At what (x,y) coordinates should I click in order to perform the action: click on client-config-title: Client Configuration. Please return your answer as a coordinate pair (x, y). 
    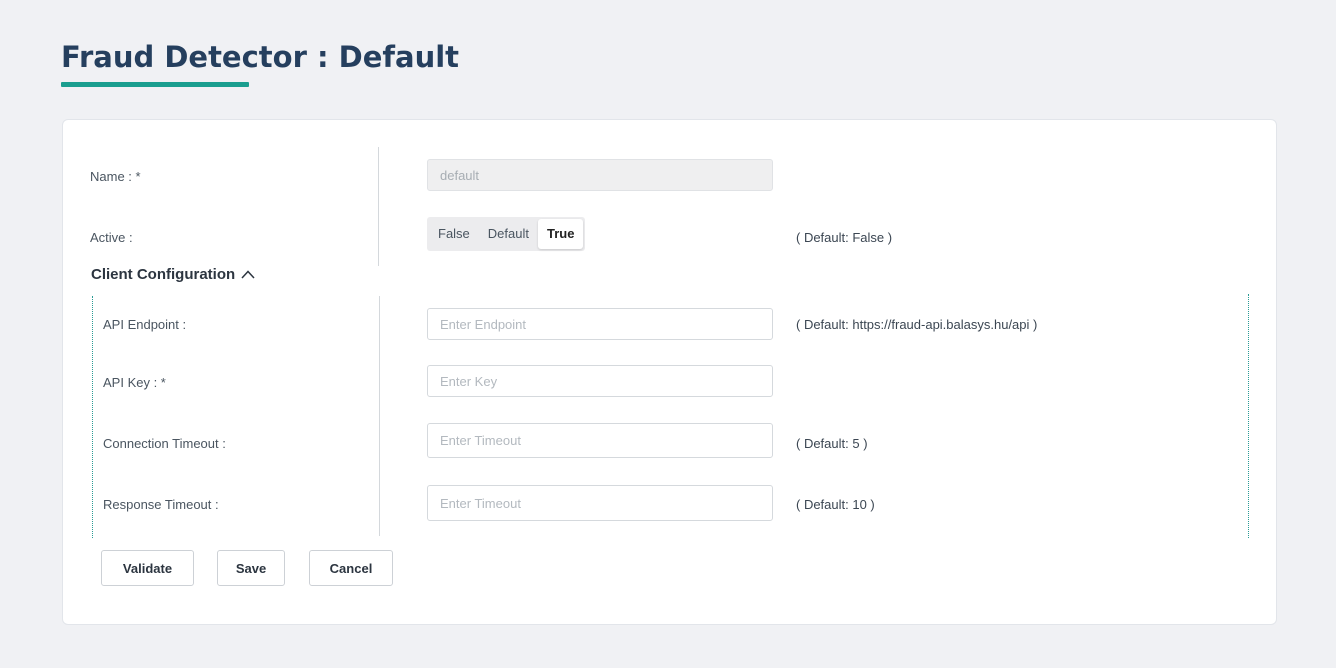
    Looking at the image, I should click on (163, 274).